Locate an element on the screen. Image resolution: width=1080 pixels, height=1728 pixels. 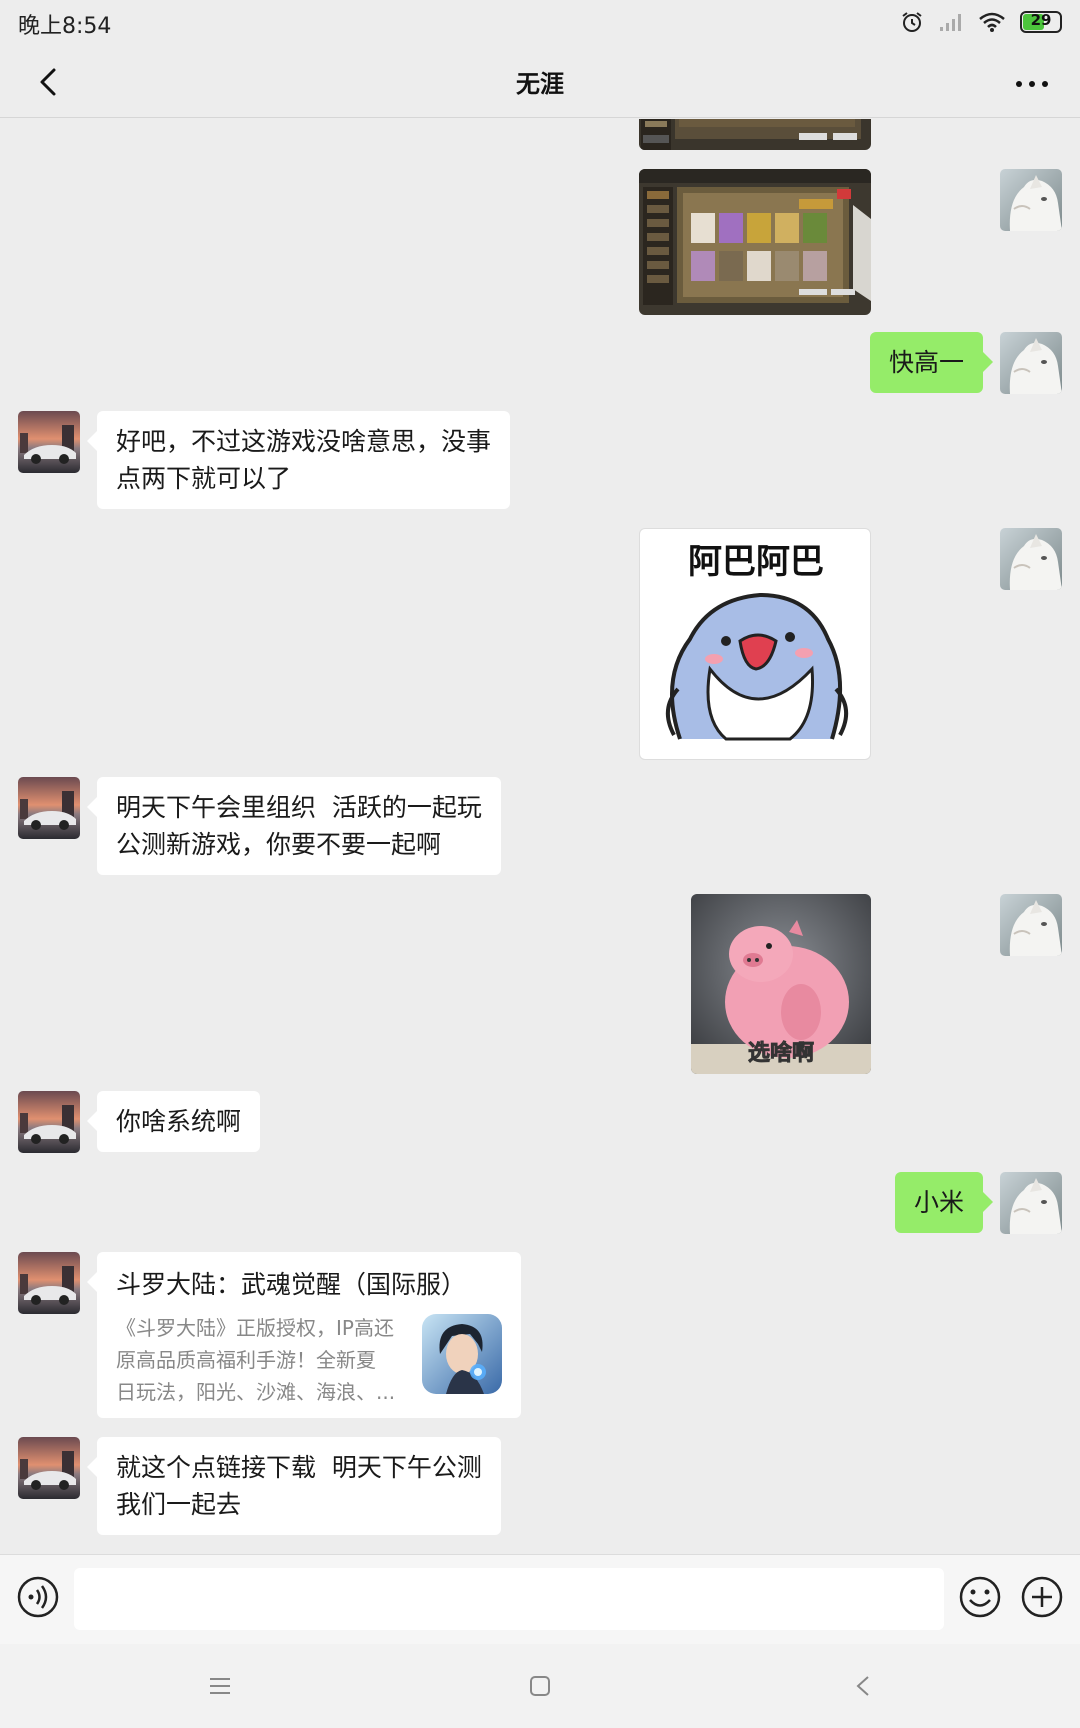
link-description-line: 原高品质高福利手游！全新夏 is located at coordinates (246, 1360).